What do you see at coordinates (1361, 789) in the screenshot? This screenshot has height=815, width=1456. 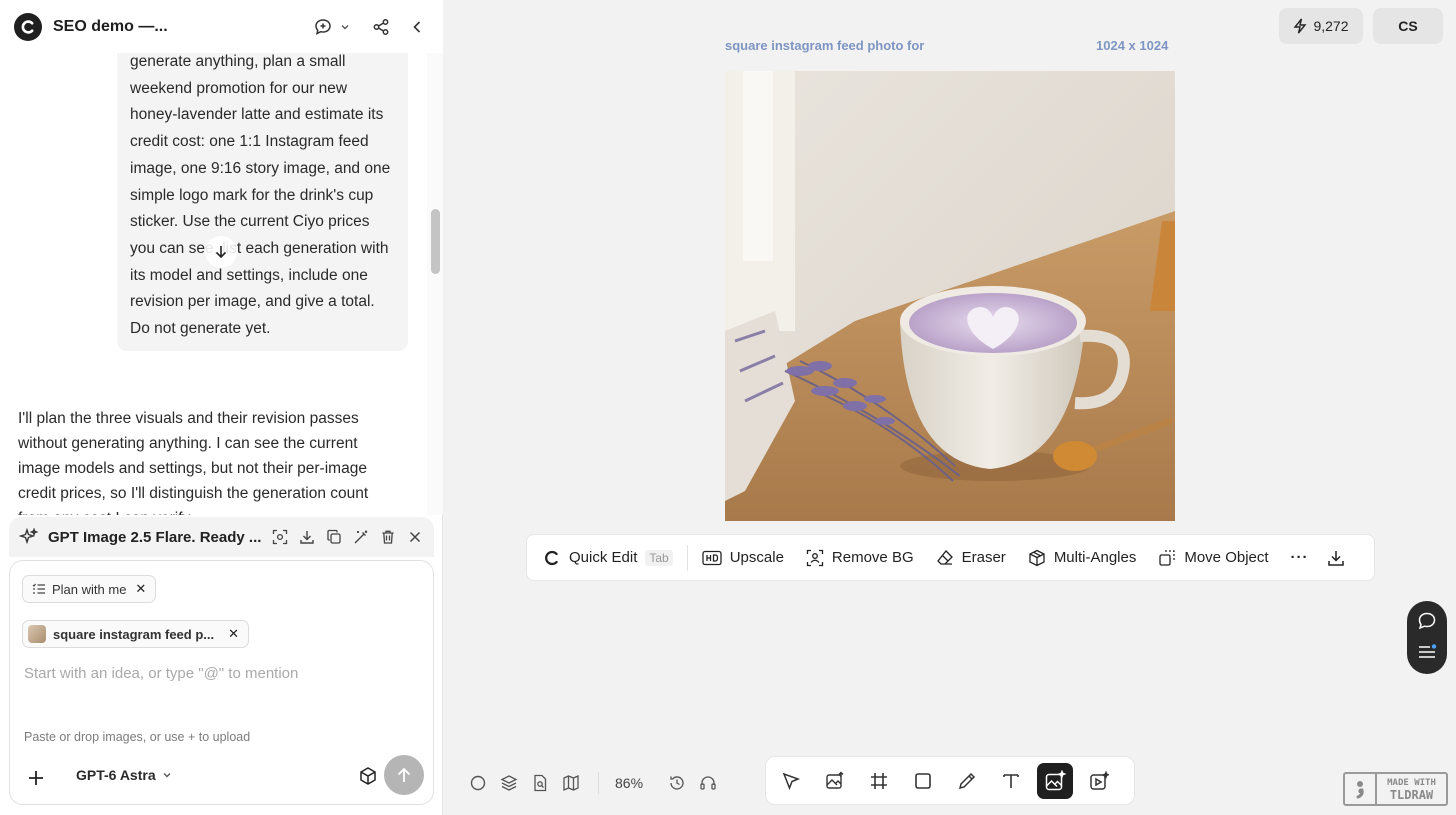 I see `tldraw-logo` at bounding box center [1361, 789].